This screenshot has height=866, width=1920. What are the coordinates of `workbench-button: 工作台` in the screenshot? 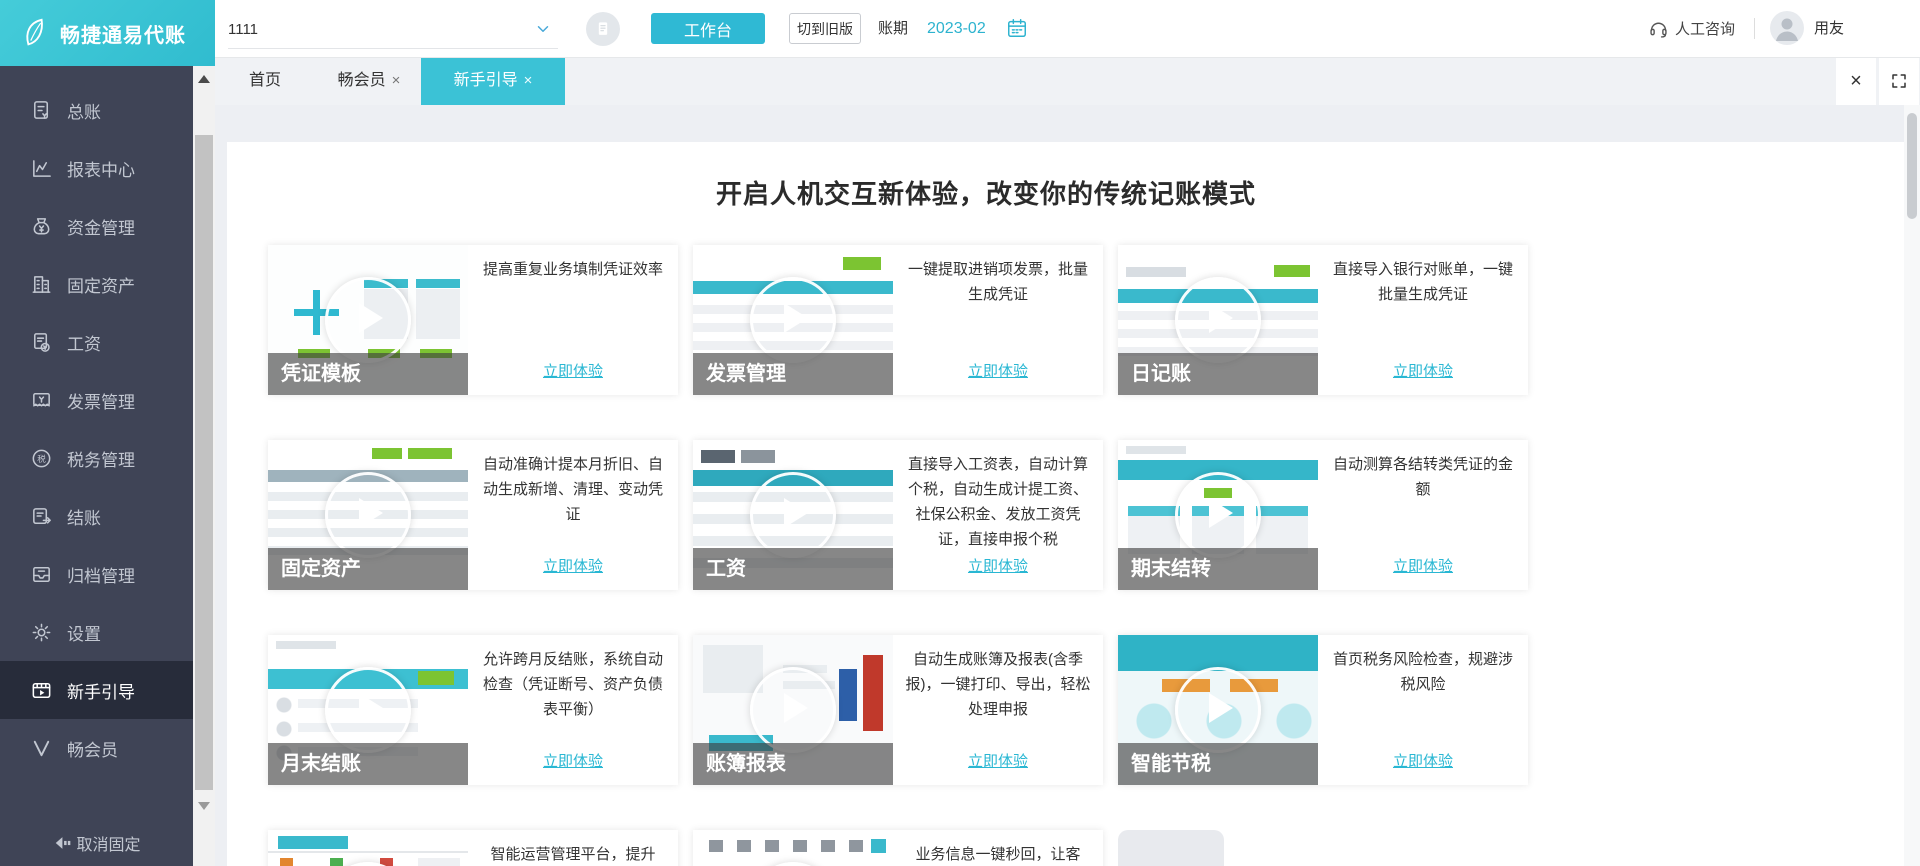 It's located at (708, 28).